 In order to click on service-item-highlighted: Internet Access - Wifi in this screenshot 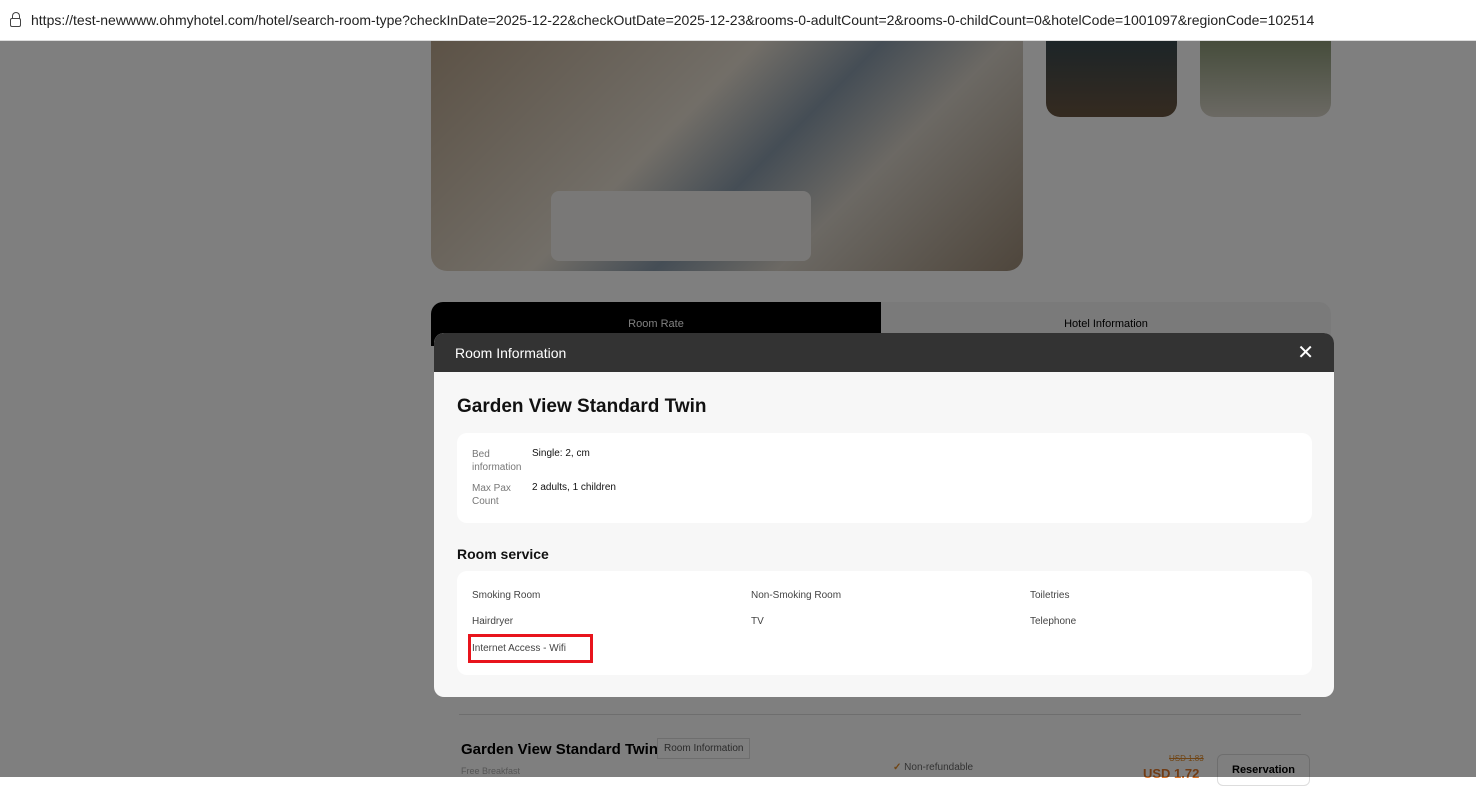, I will do `click(530, 648)`.